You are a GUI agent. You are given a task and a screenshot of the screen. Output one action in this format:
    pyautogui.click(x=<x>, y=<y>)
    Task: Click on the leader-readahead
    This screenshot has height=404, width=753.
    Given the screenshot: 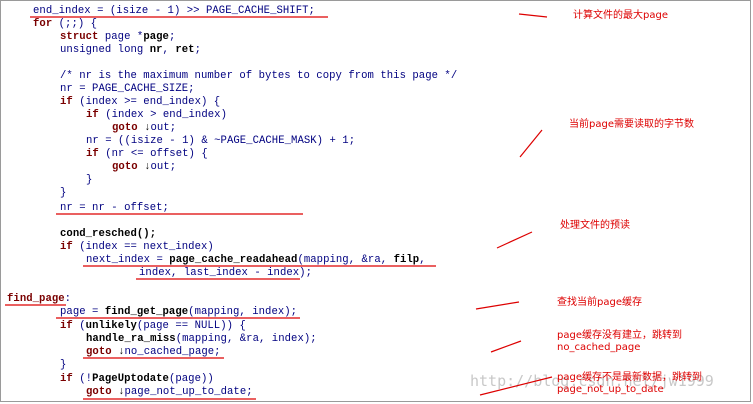 What is the action you would take?
    pyautogui.click(x=514, y=240)
    